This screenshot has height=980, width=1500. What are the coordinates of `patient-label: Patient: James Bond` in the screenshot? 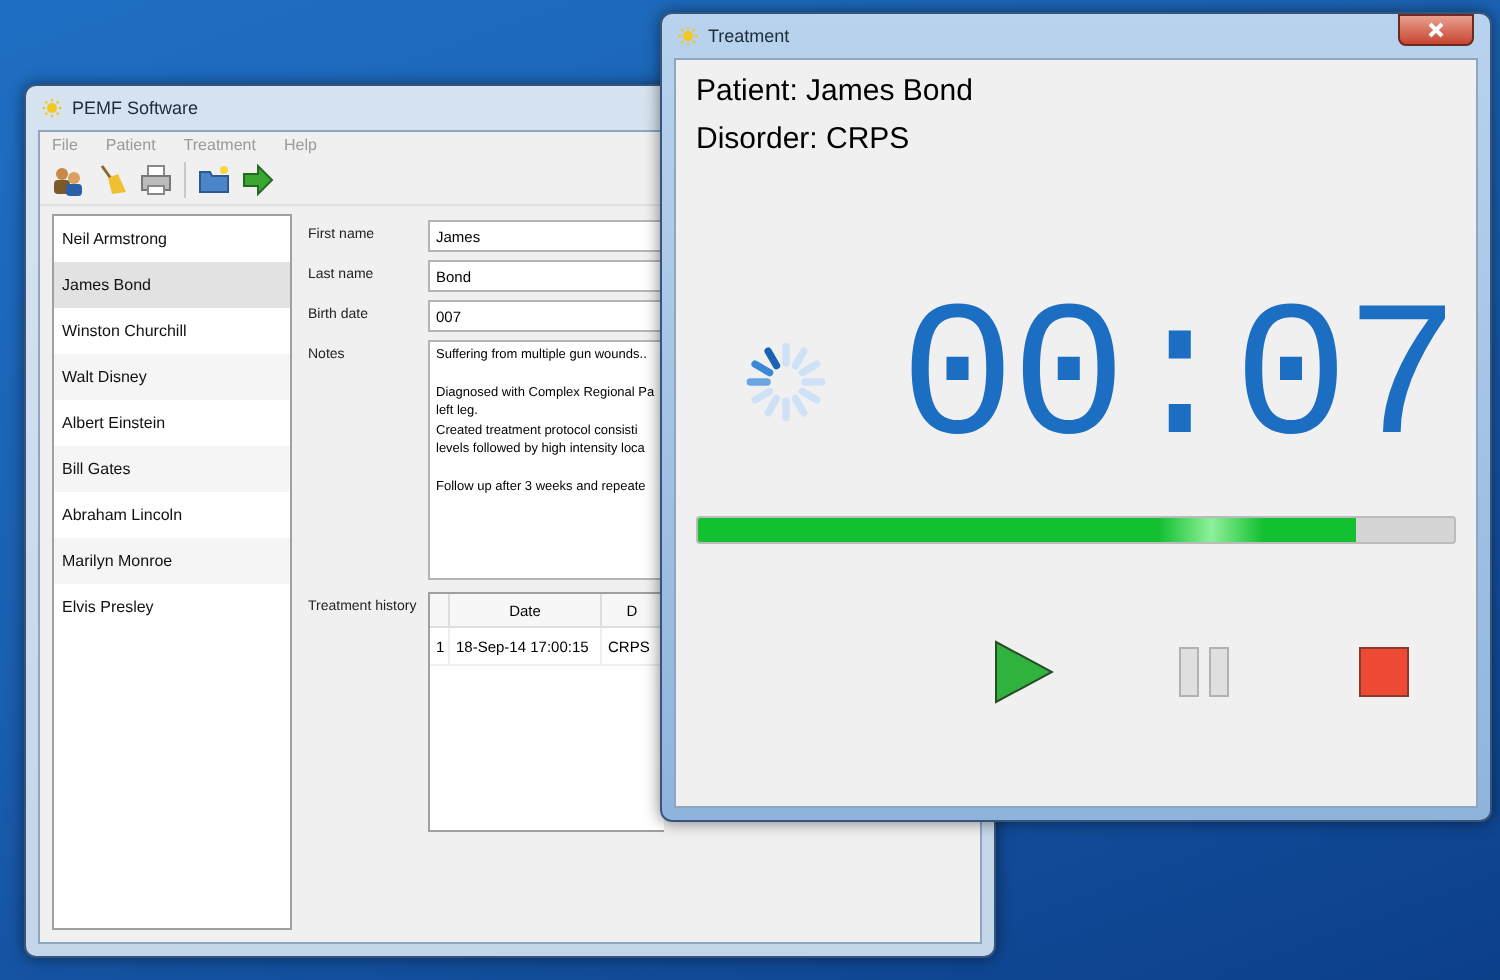 It's located at (835, 92).